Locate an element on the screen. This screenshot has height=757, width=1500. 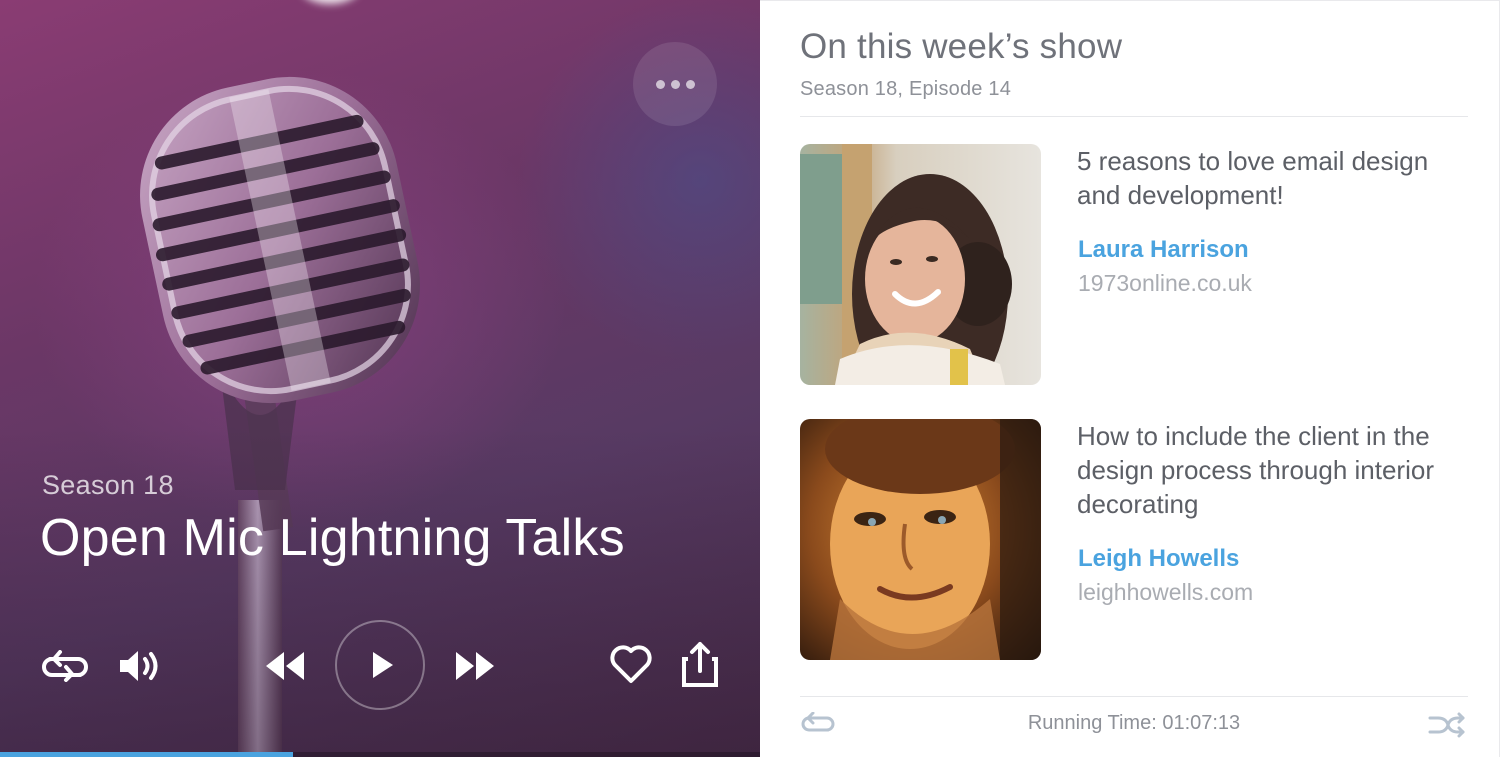
repeat-button is located at coordinates (65, 666).